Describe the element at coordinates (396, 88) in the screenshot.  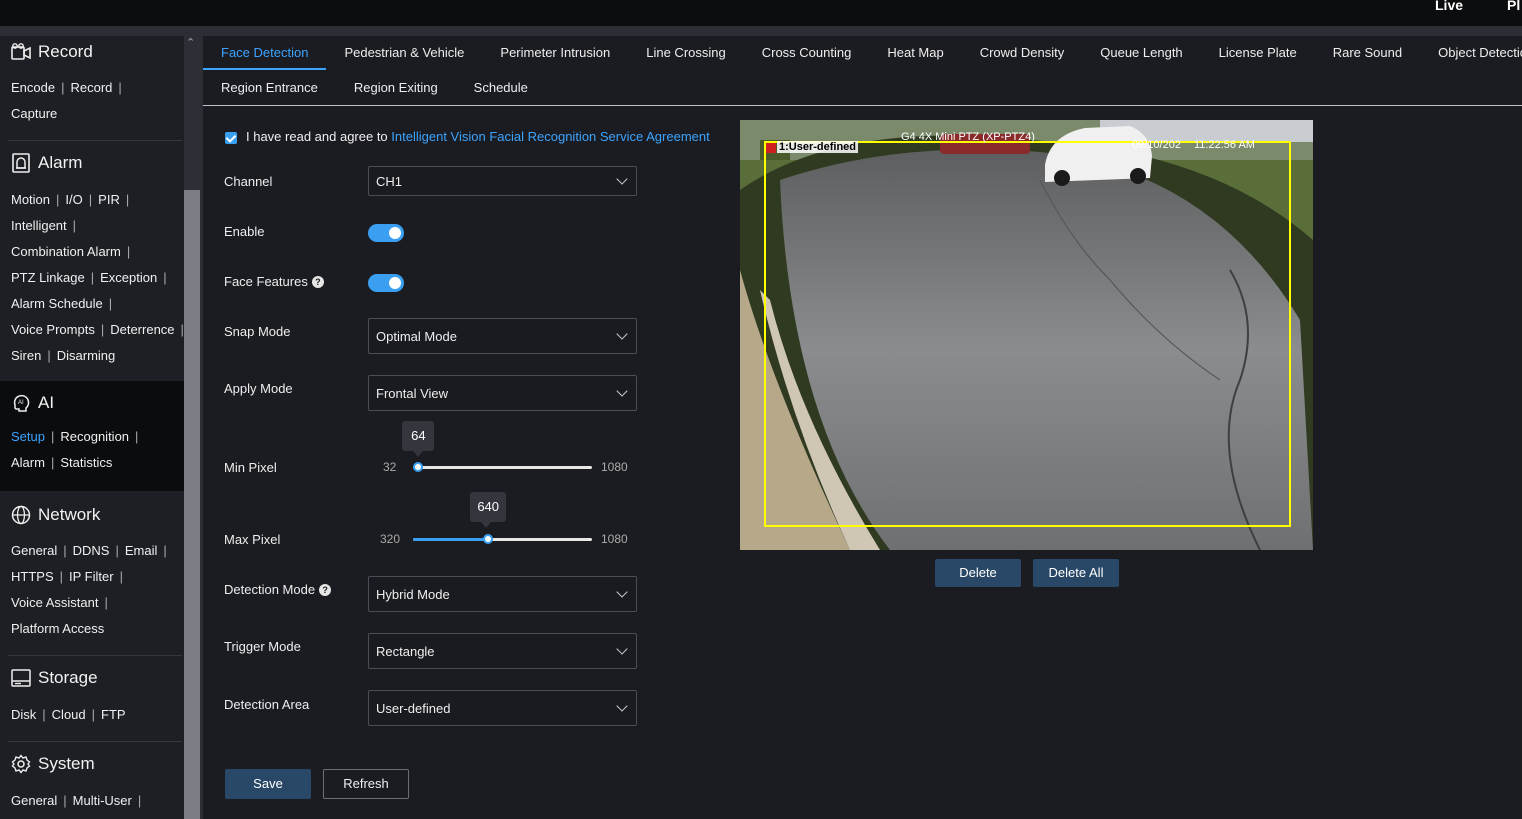
I see `tab-region-exiting: Region Exiting` at that location.